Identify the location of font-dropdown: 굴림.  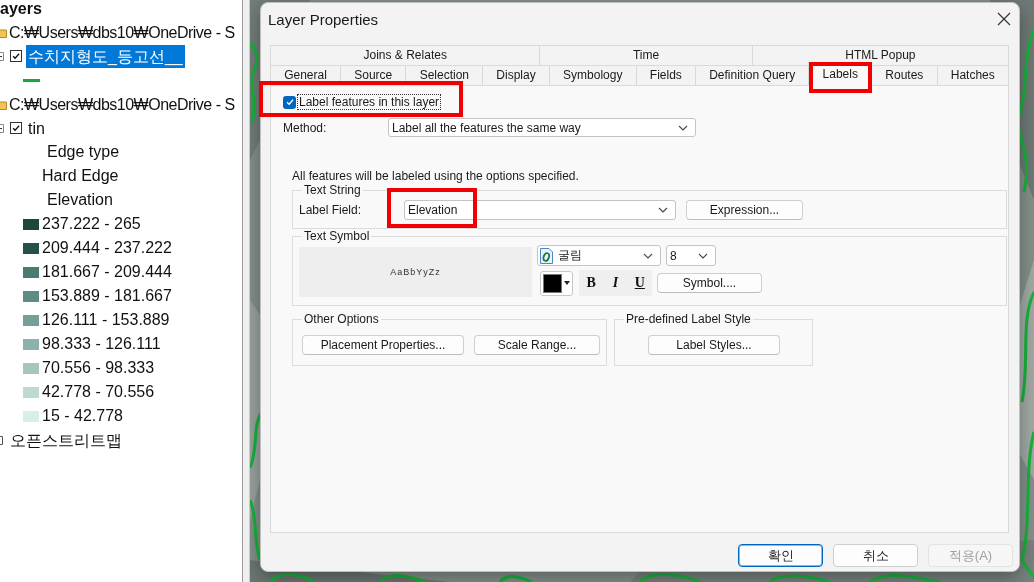
(599, 255).